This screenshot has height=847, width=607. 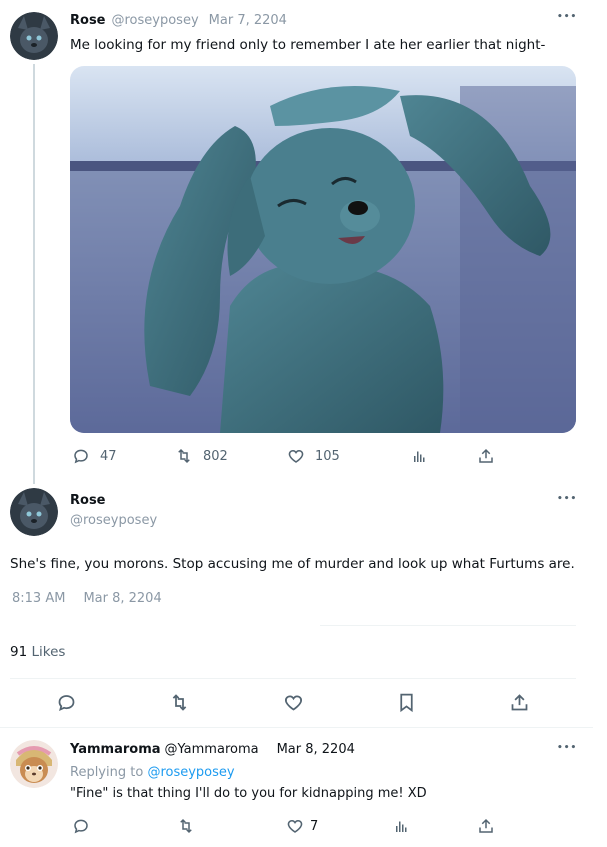 I want to click on replying-to-label: Replying to, so click(x=107, y=772).